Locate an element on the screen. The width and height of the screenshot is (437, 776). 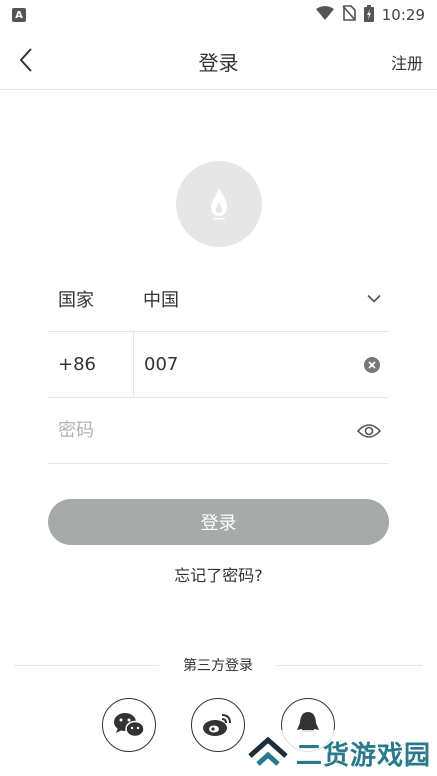
weibo-login-button is located at coordinates (218, 725).